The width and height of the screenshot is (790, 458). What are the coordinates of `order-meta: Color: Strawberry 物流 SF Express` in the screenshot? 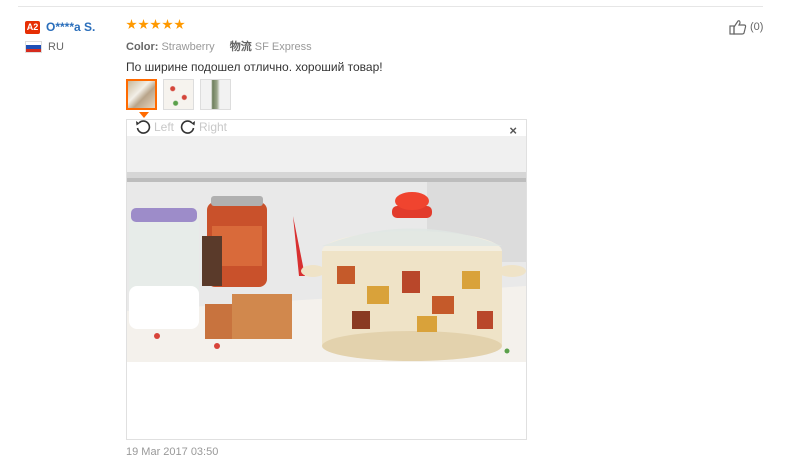 It's located at (254, 46).